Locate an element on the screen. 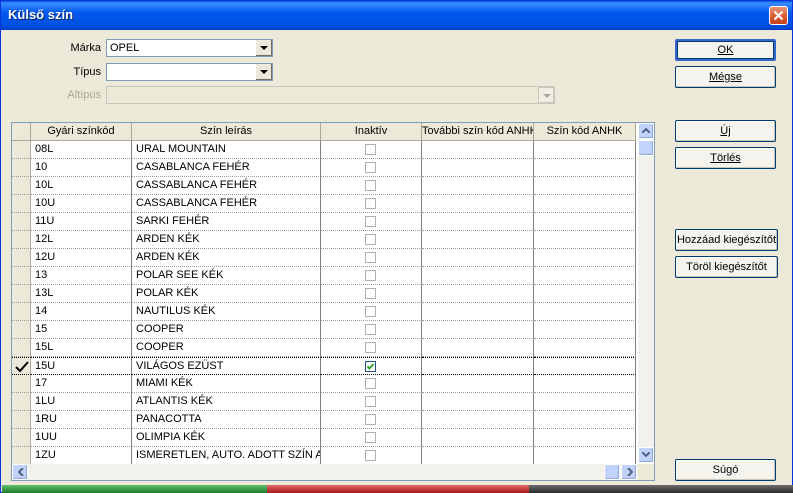  code-cell: 1LU is located at coordinates (81, 402).